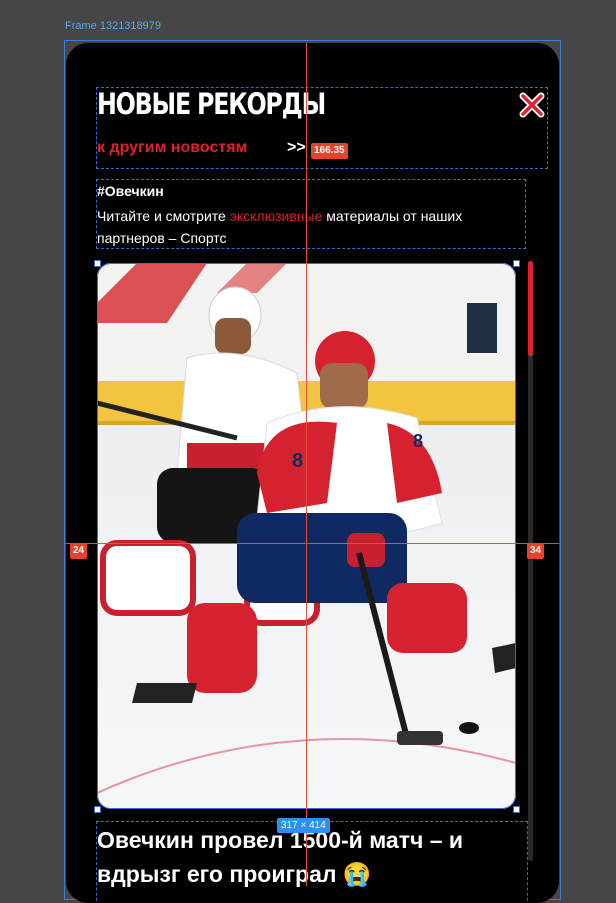 The width and height of the screenshot is (616, 903). I want to click on center-guide-line, so click(306, 464).